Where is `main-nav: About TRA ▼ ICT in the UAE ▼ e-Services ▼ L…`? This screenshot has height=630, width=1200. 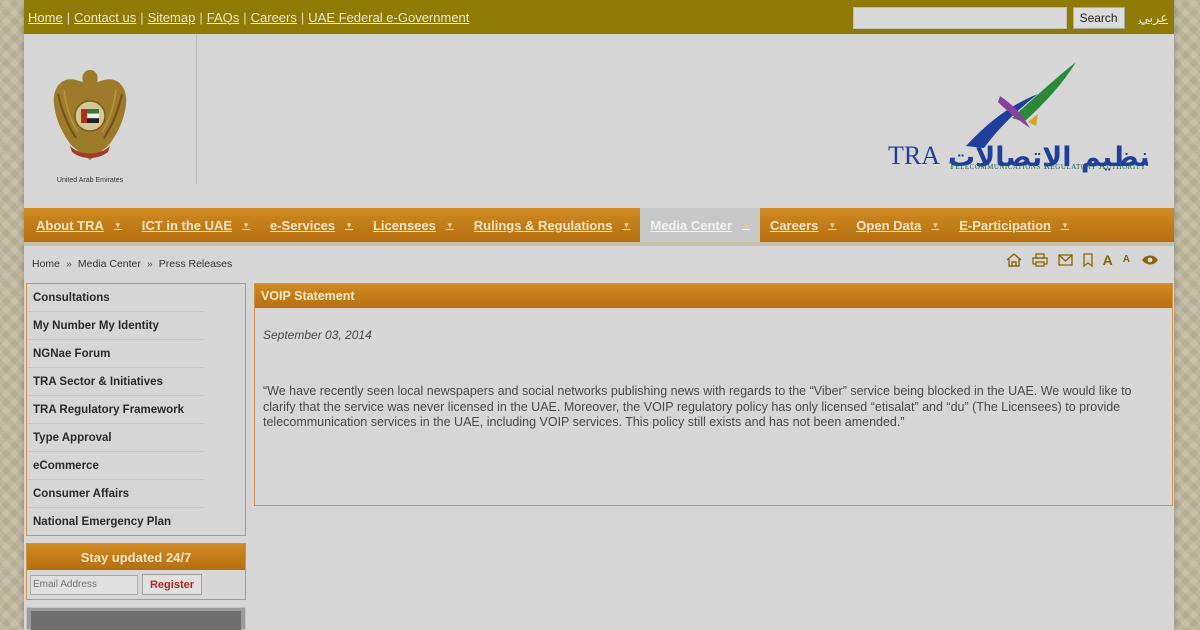 main-nav: About TRA ▼ ICT in the UAE ▼ e-Services ▼ L… is located at coordinates (599, 225).